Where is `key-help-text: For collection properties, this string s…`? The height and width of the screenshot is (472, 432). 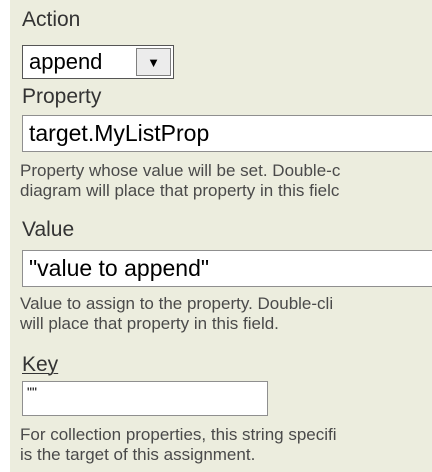 key-help-text: For collection properties, this string s… is located at coordinates (226, 445).